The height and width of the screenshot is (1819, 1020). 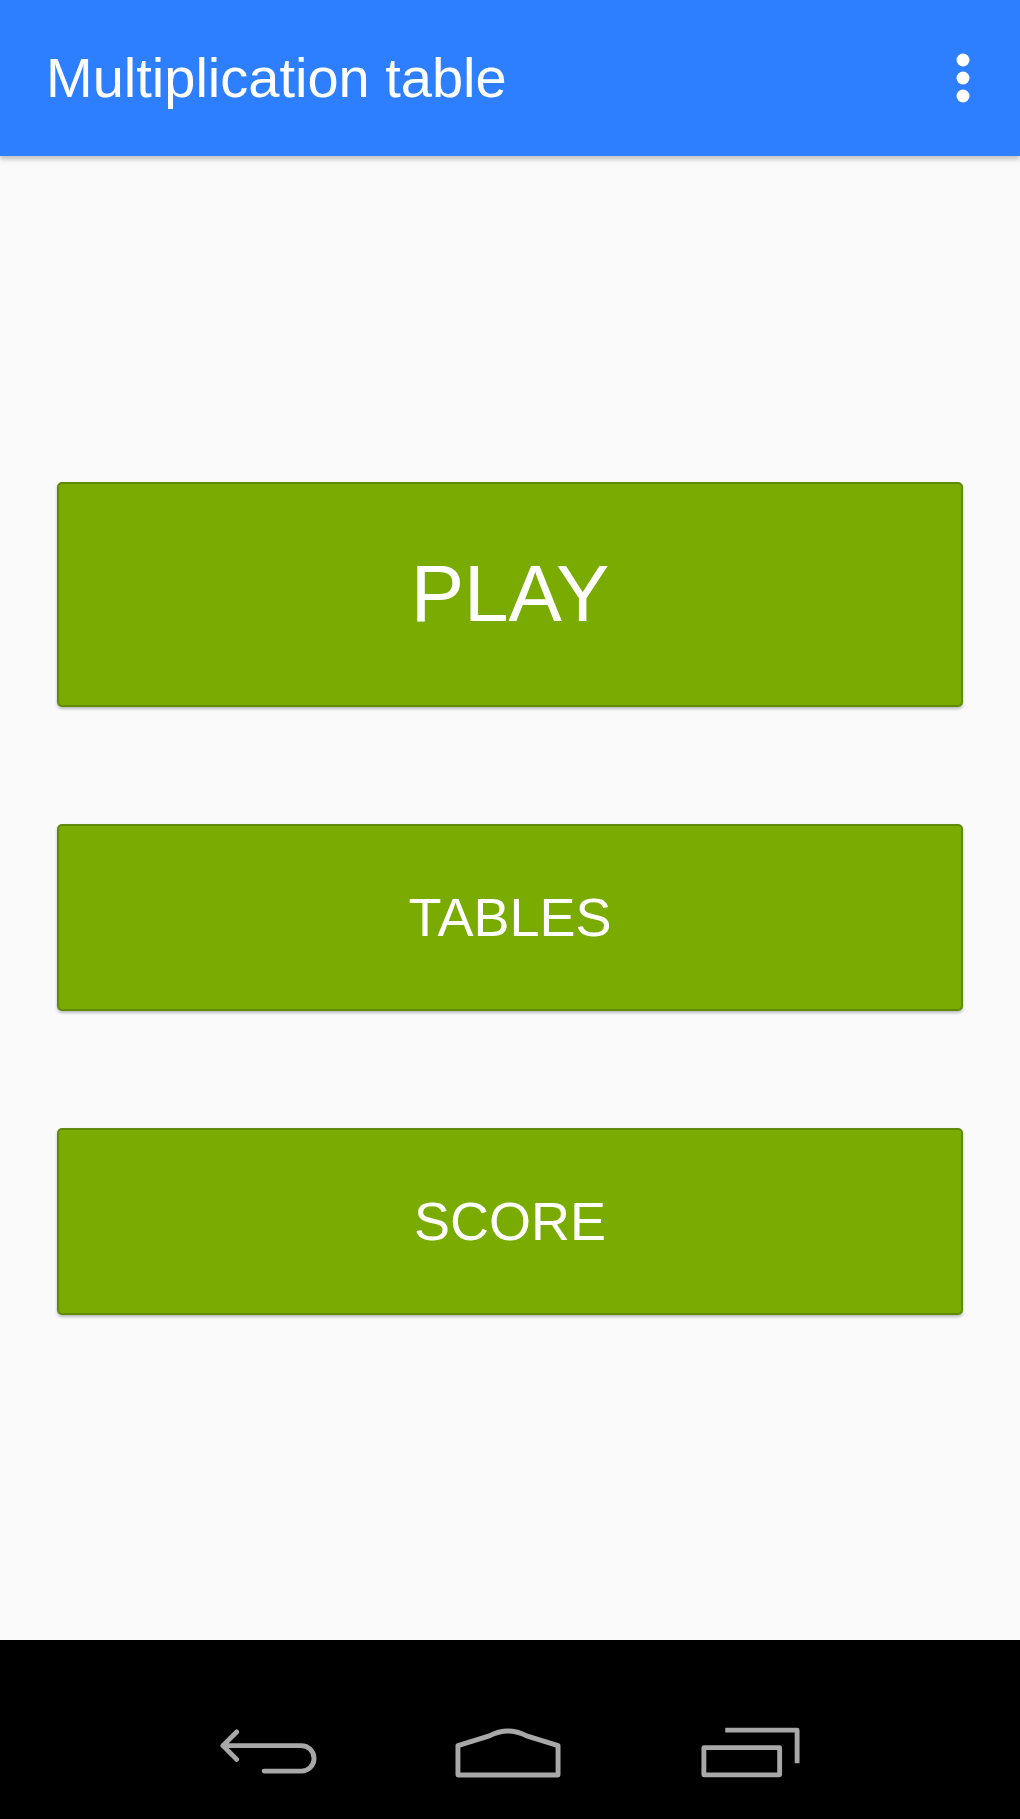 What do you see at coordinates (510, 594) in the screenshot?
I see `menu-button: PLAY` at bounding box center [510, 594].